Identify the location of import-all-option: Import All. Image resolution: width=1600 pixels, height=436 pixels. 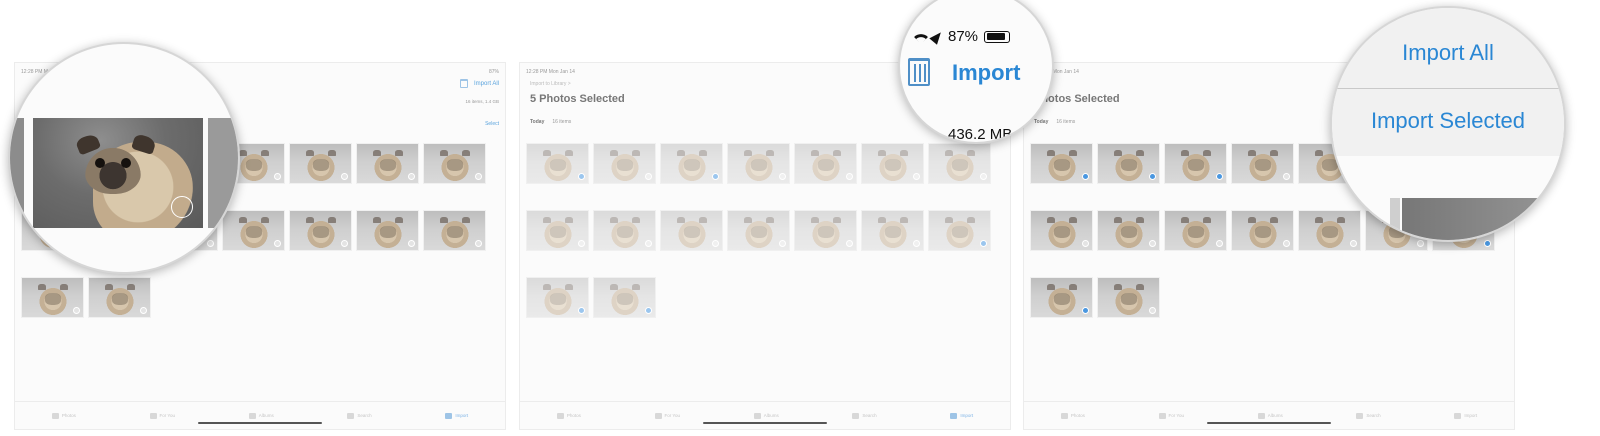
(1448, 53).